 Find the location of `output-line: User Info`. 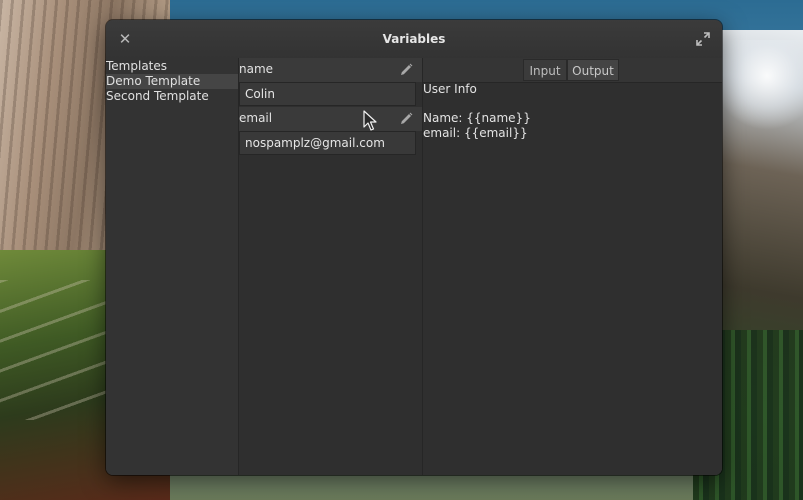

output-line: User Info is located at coordinates (450, 89).